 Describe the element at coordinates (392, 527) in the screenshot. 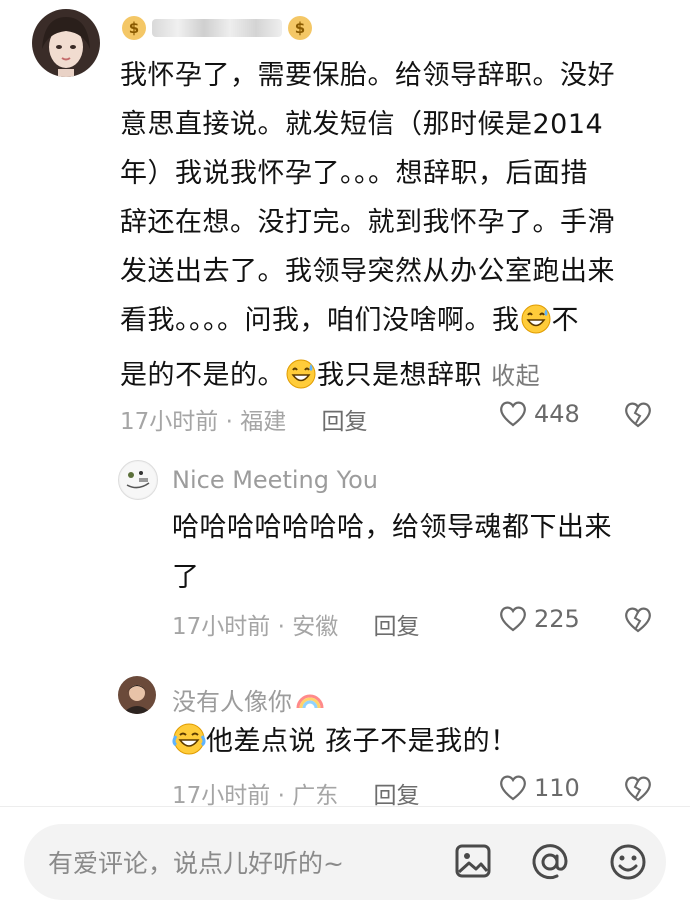

I see `reply-line: 哈哈哈哈哈哈哈，给领导魂都下出来` at that location.